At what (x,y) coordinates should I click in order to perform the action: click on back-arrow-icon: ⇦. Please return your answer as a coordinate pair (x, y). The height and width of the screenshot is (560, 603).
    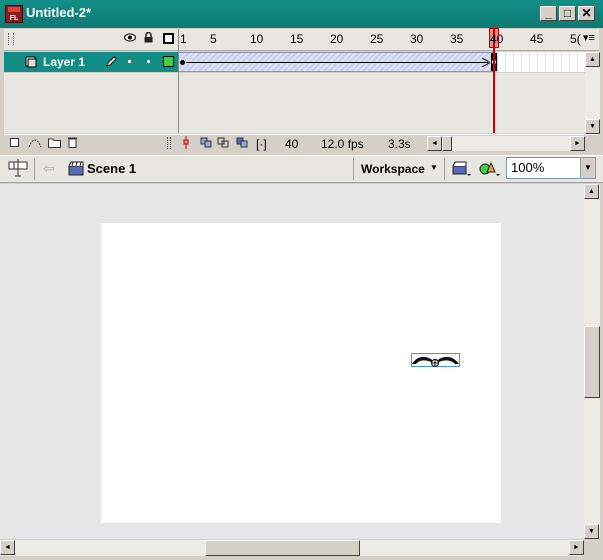
    Looking at the image, I should click on (49, 168).